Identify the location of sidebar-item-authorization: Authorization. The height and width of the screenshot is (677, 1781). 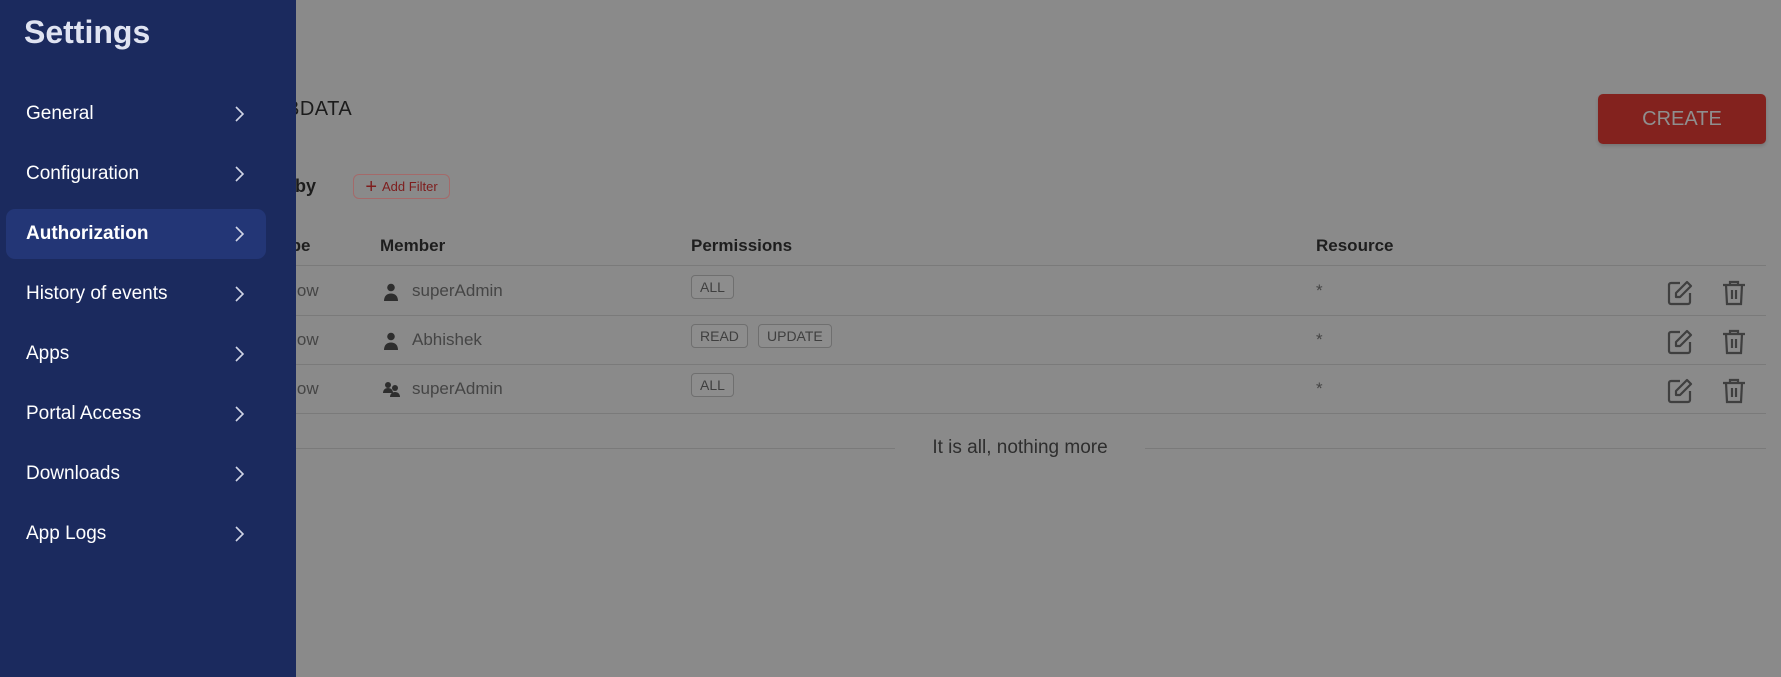
(136, 234).